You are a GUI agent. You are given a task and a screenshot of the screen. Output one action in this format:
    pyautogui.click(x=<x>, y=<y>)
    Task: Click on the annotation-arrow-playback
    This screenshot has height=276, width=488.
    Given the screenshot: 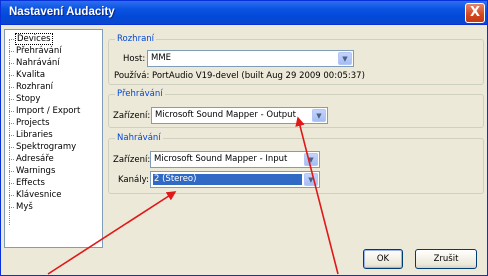 What is the action you would take?
    pyautogui.click(x=317, y=195)
    